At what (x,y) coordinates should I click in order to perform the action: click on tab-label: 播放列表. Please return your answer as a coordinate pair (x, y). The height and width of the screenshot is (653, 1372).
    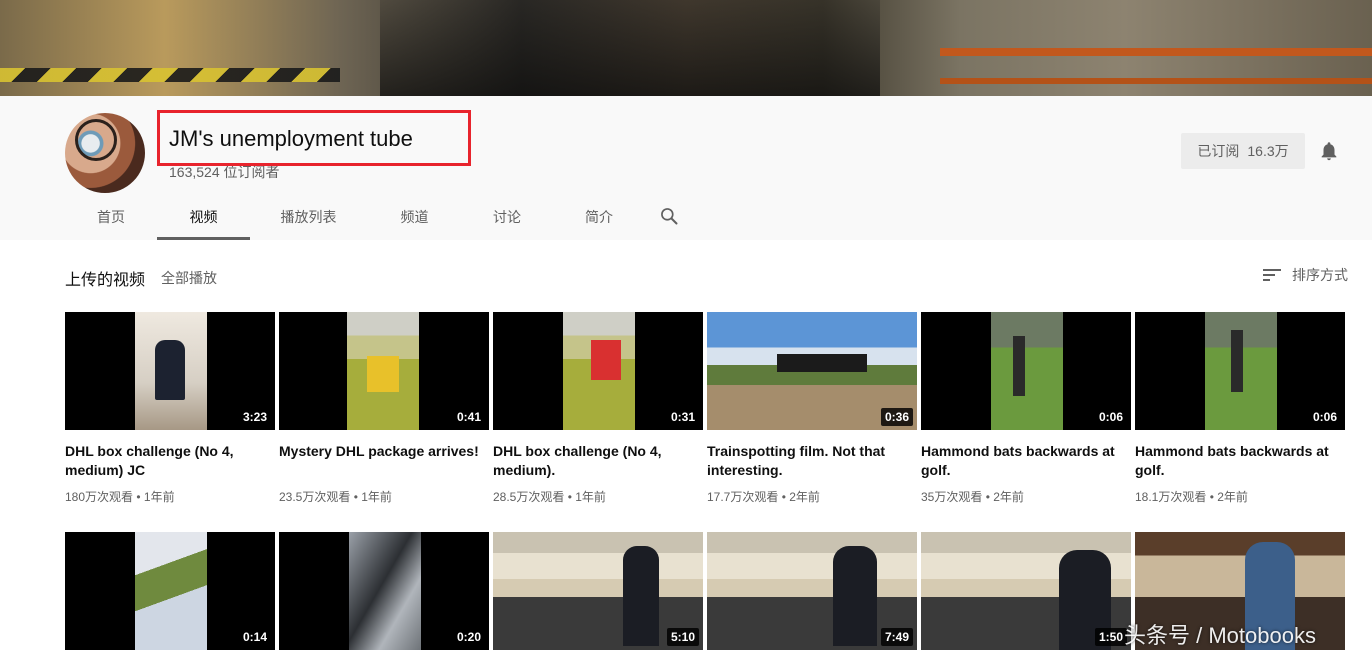
    Looking at the image, I should click on (308, 217).